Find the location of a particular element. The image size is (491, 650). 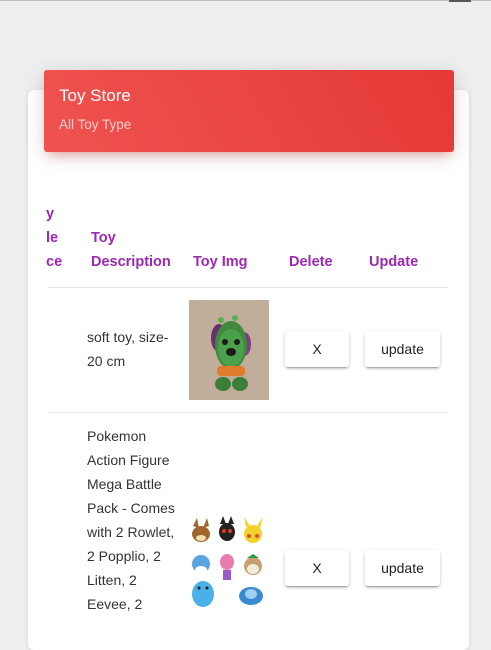

th-update: Update is located at coordinates (394, 262).